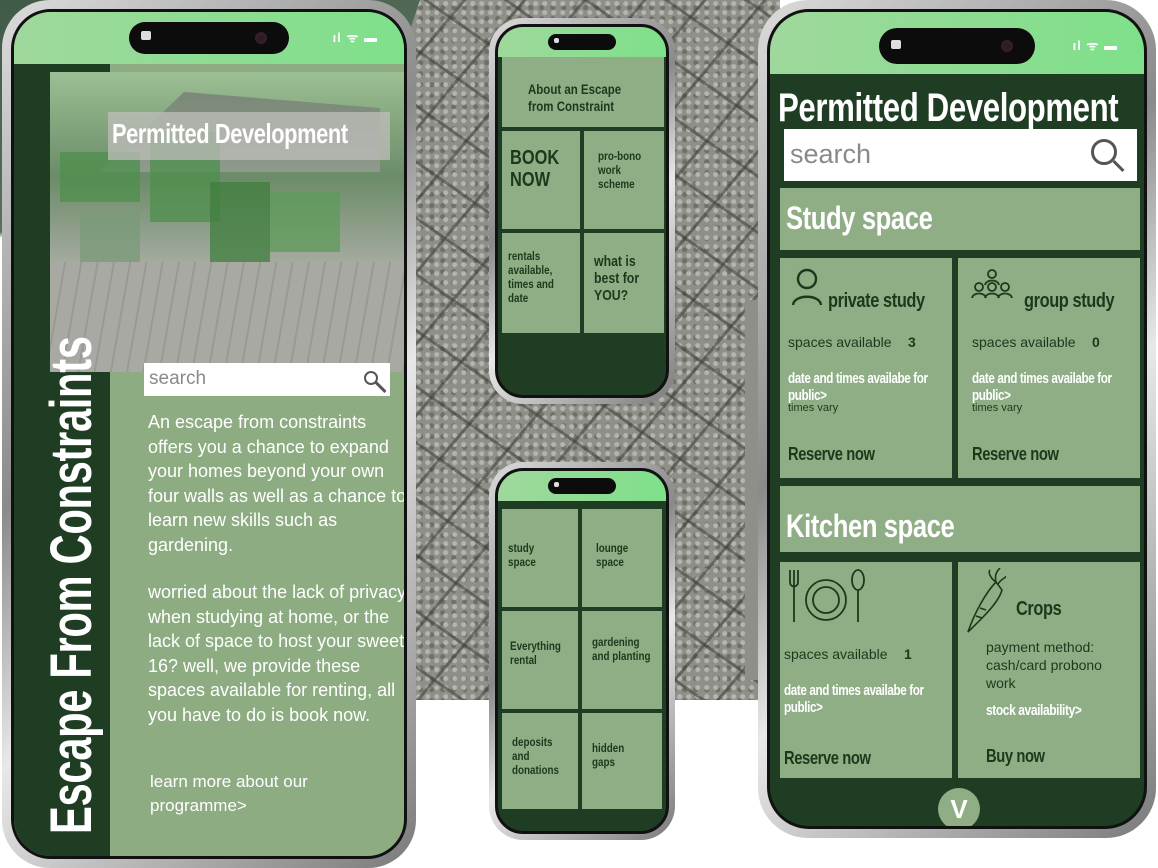 This screenshot has height=868, width=1158. What do you see at coordinates (575, 97) in the screenshot?
I see `tile-about-label: About an Escape from Constraint` at bounding box center [575, 97].